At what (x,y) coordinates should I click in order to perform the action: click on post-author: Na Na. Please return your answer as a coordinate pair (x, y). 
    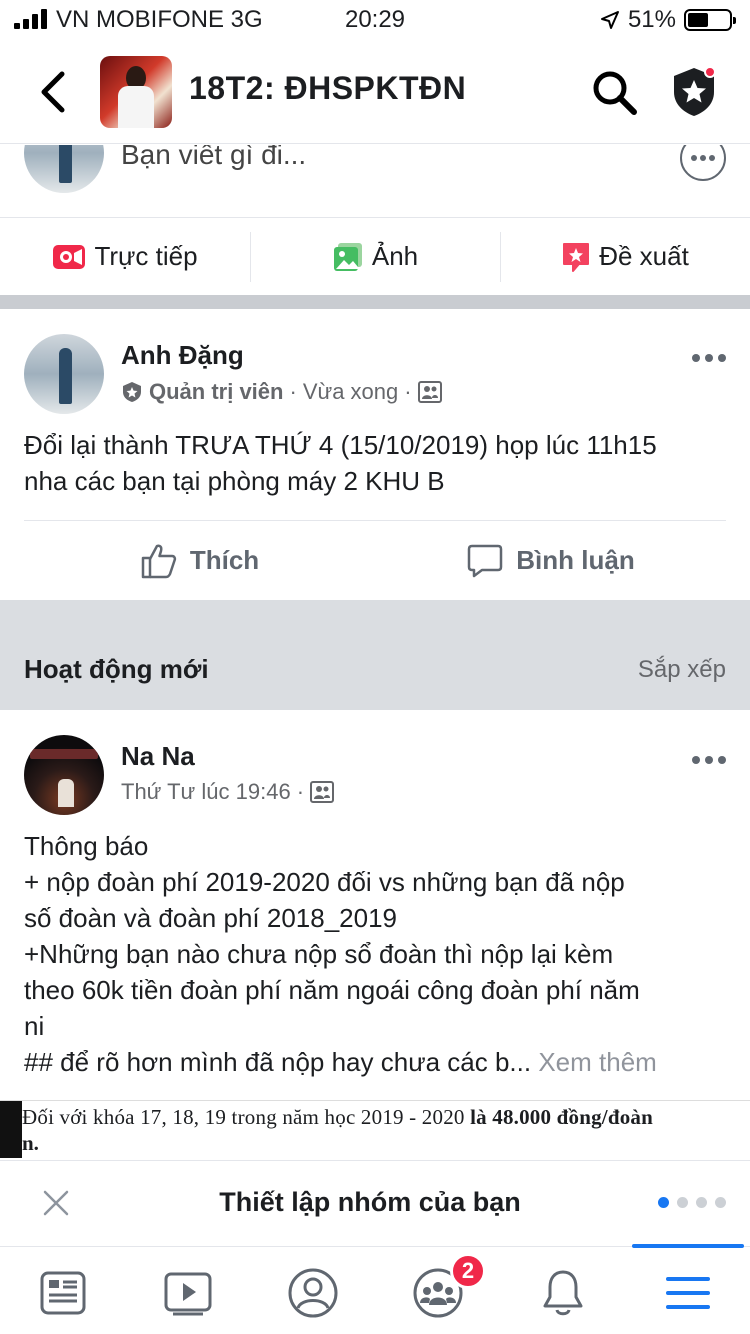
    Looking at the image, I should click on (158, 756).